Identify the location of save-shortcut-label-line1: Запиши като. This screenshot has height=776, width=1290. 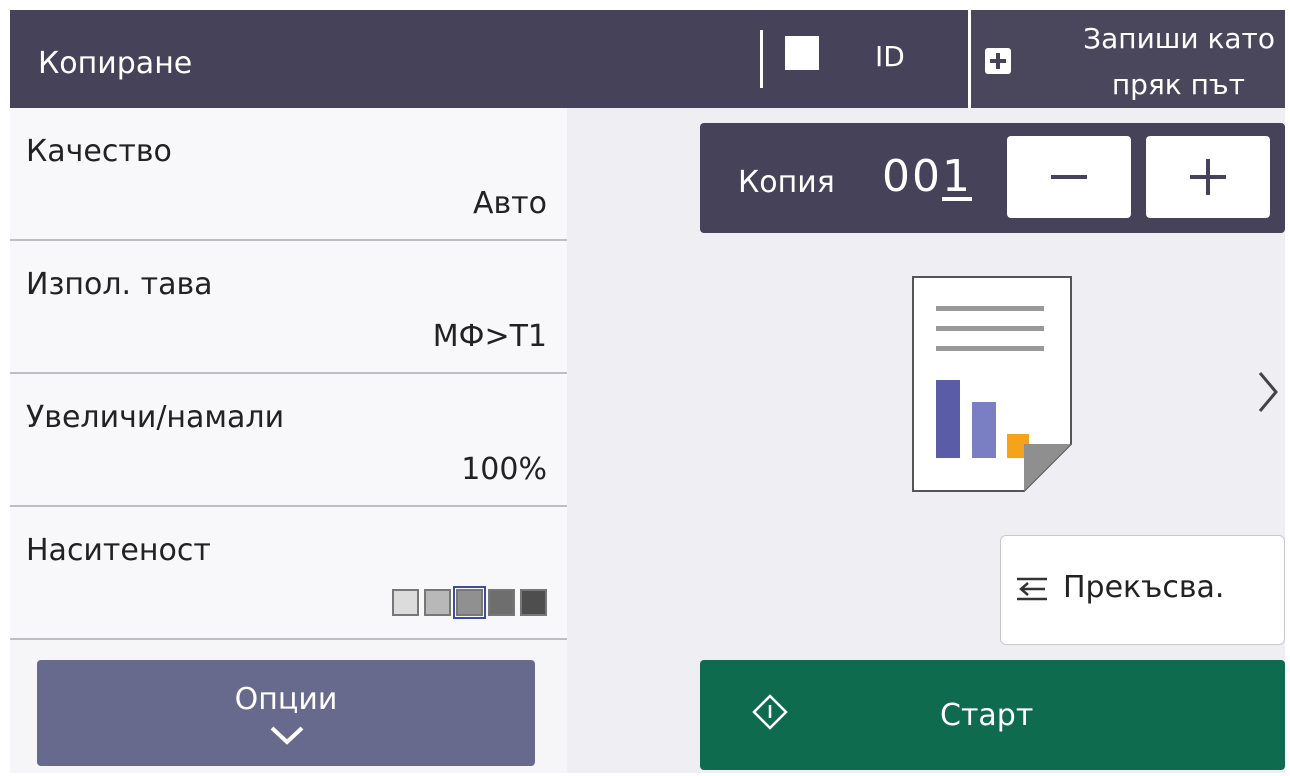
(1179, 38).